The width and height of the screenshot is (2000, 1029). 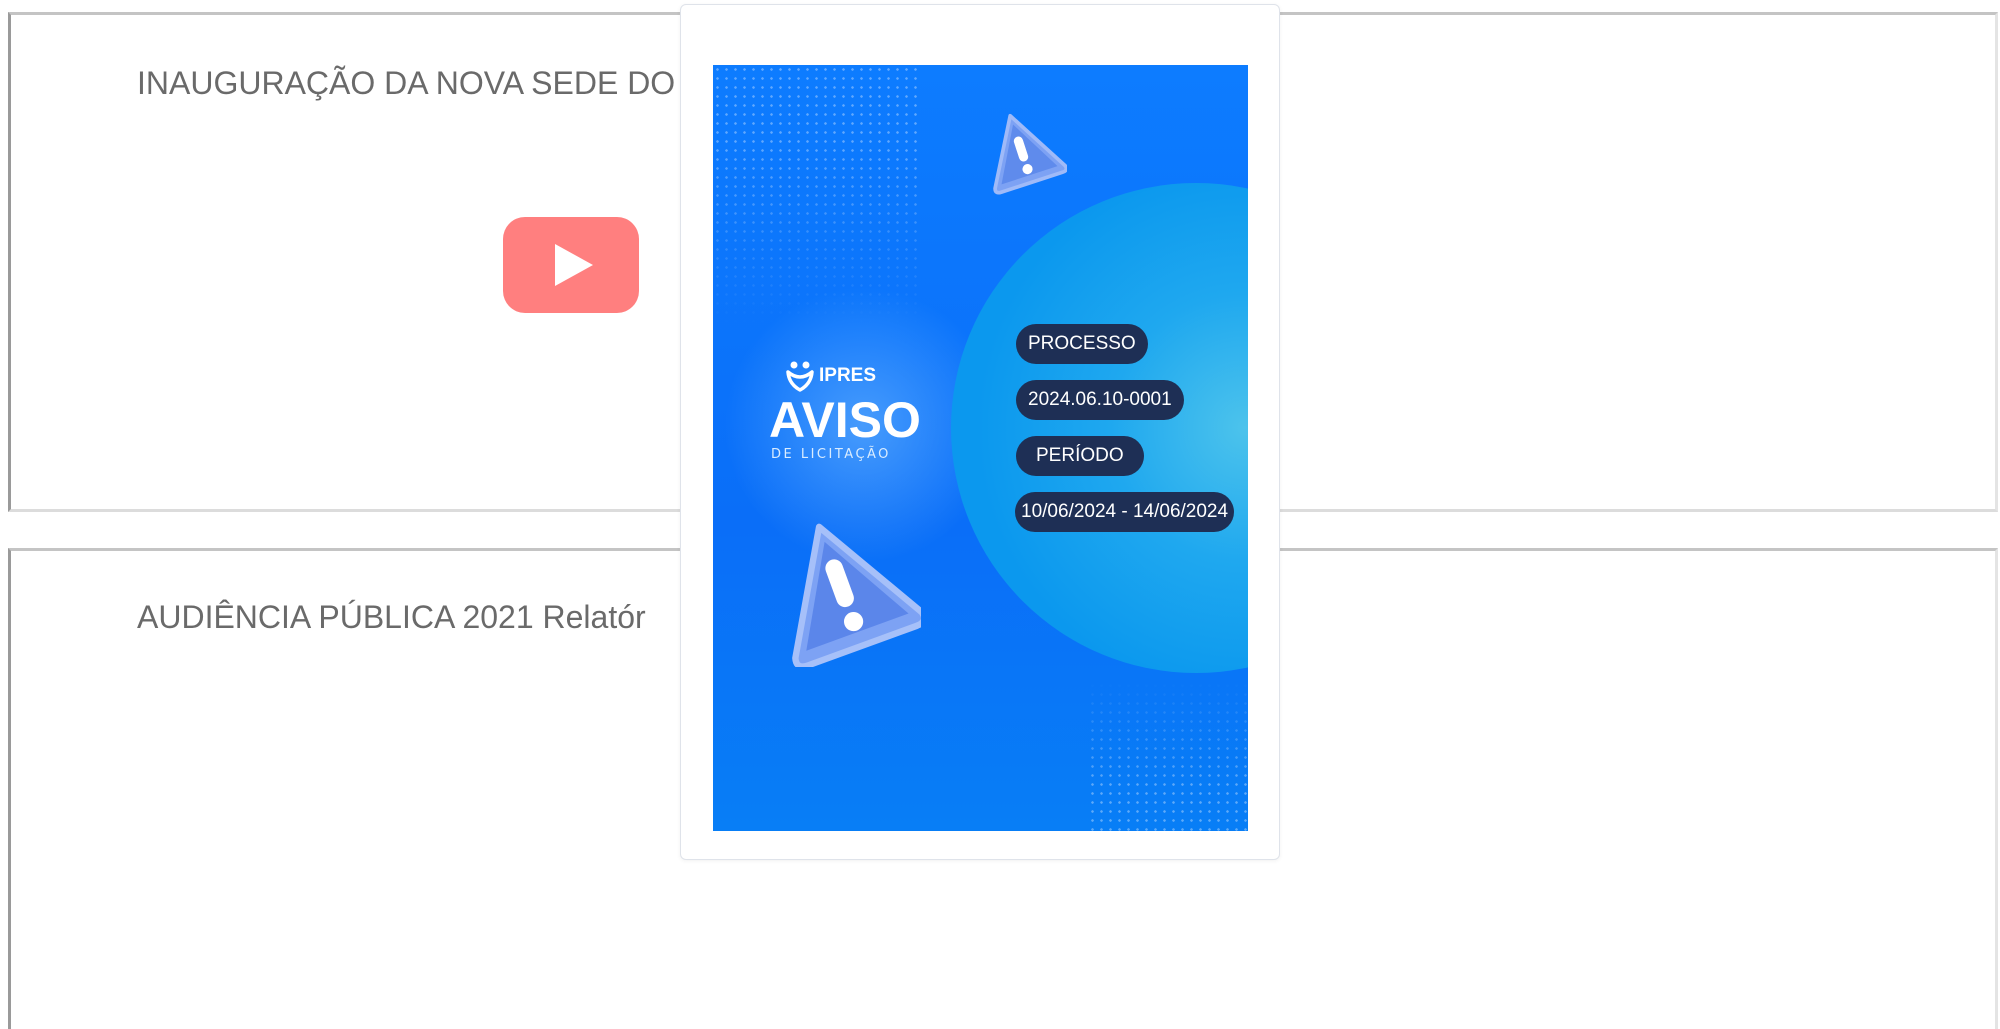 What do you see at coordinates (391, 617) in the screenshot?
I see `video-title: AUDIÊNCIA PÚBLICA 2021 Relatór` at bounding box center [391, 617].